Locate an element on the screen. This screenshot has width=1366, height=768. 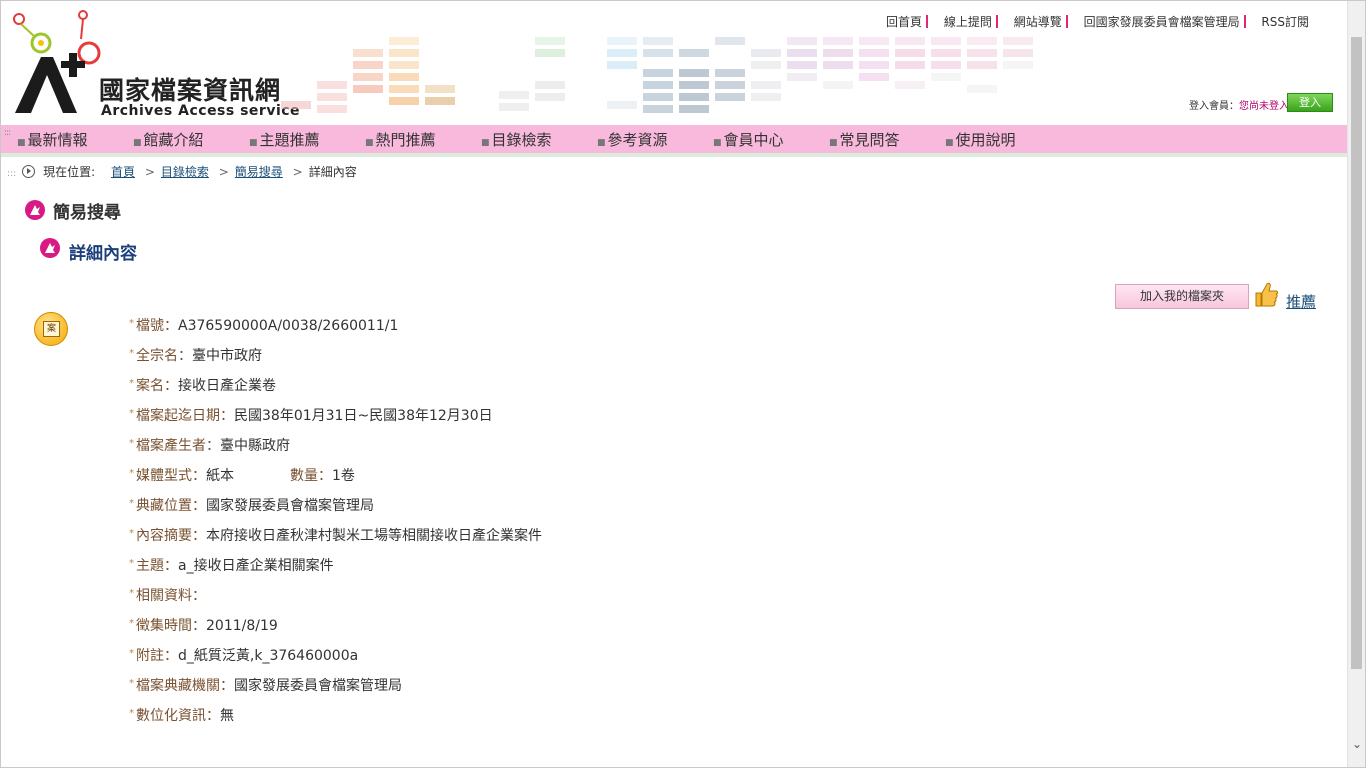
top-link-sitemap: 網站導覽 is located at coordinates (1038, 22).